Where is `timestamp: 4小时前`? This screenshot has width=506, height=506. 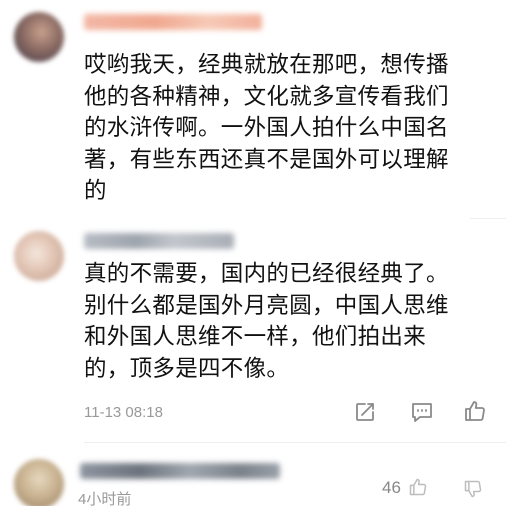 timestamp: 4小时前 is located at coordinates (105, 498).